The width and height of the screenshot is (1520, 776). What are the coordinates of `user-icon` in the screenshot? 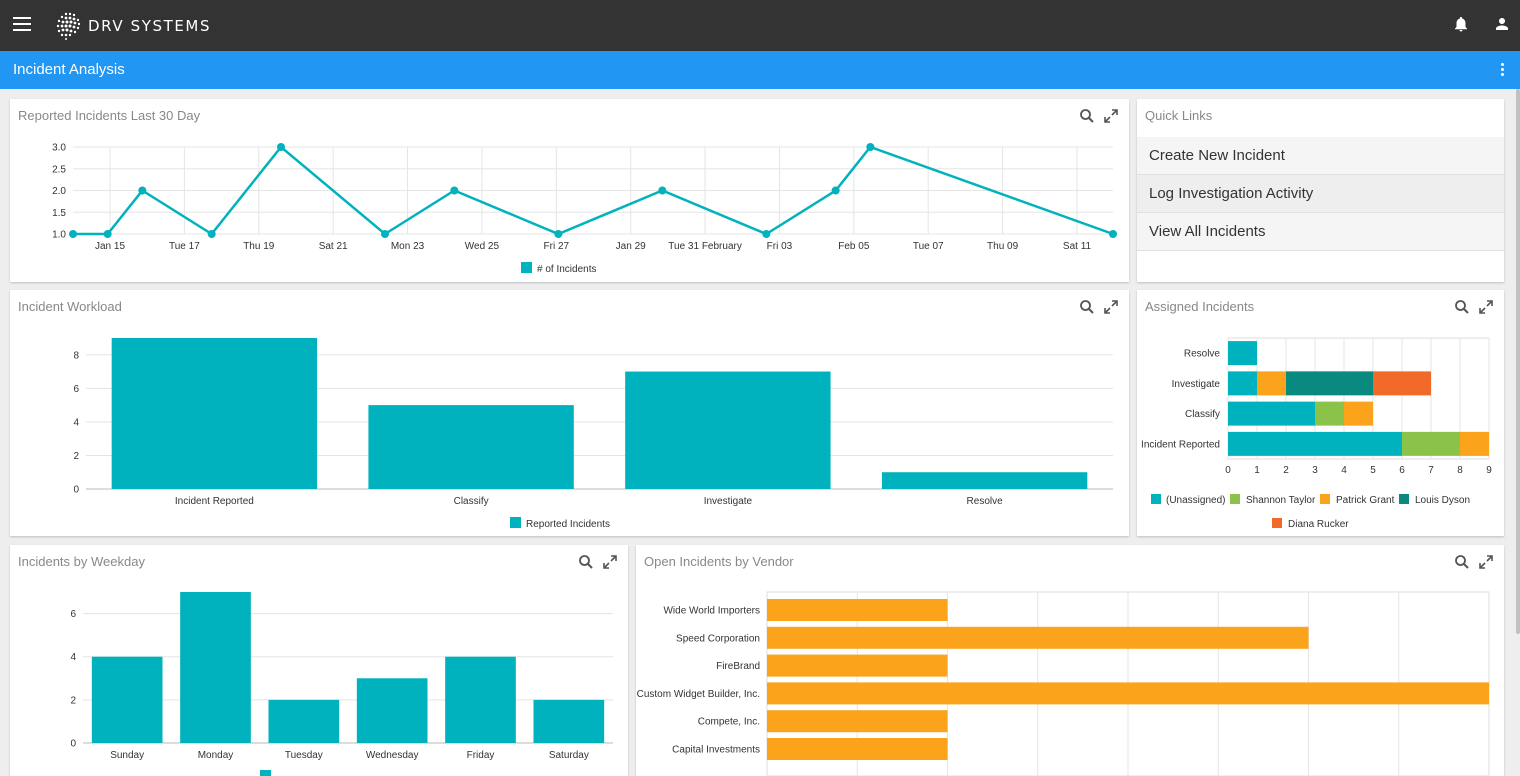 It's located at (1503, 25).